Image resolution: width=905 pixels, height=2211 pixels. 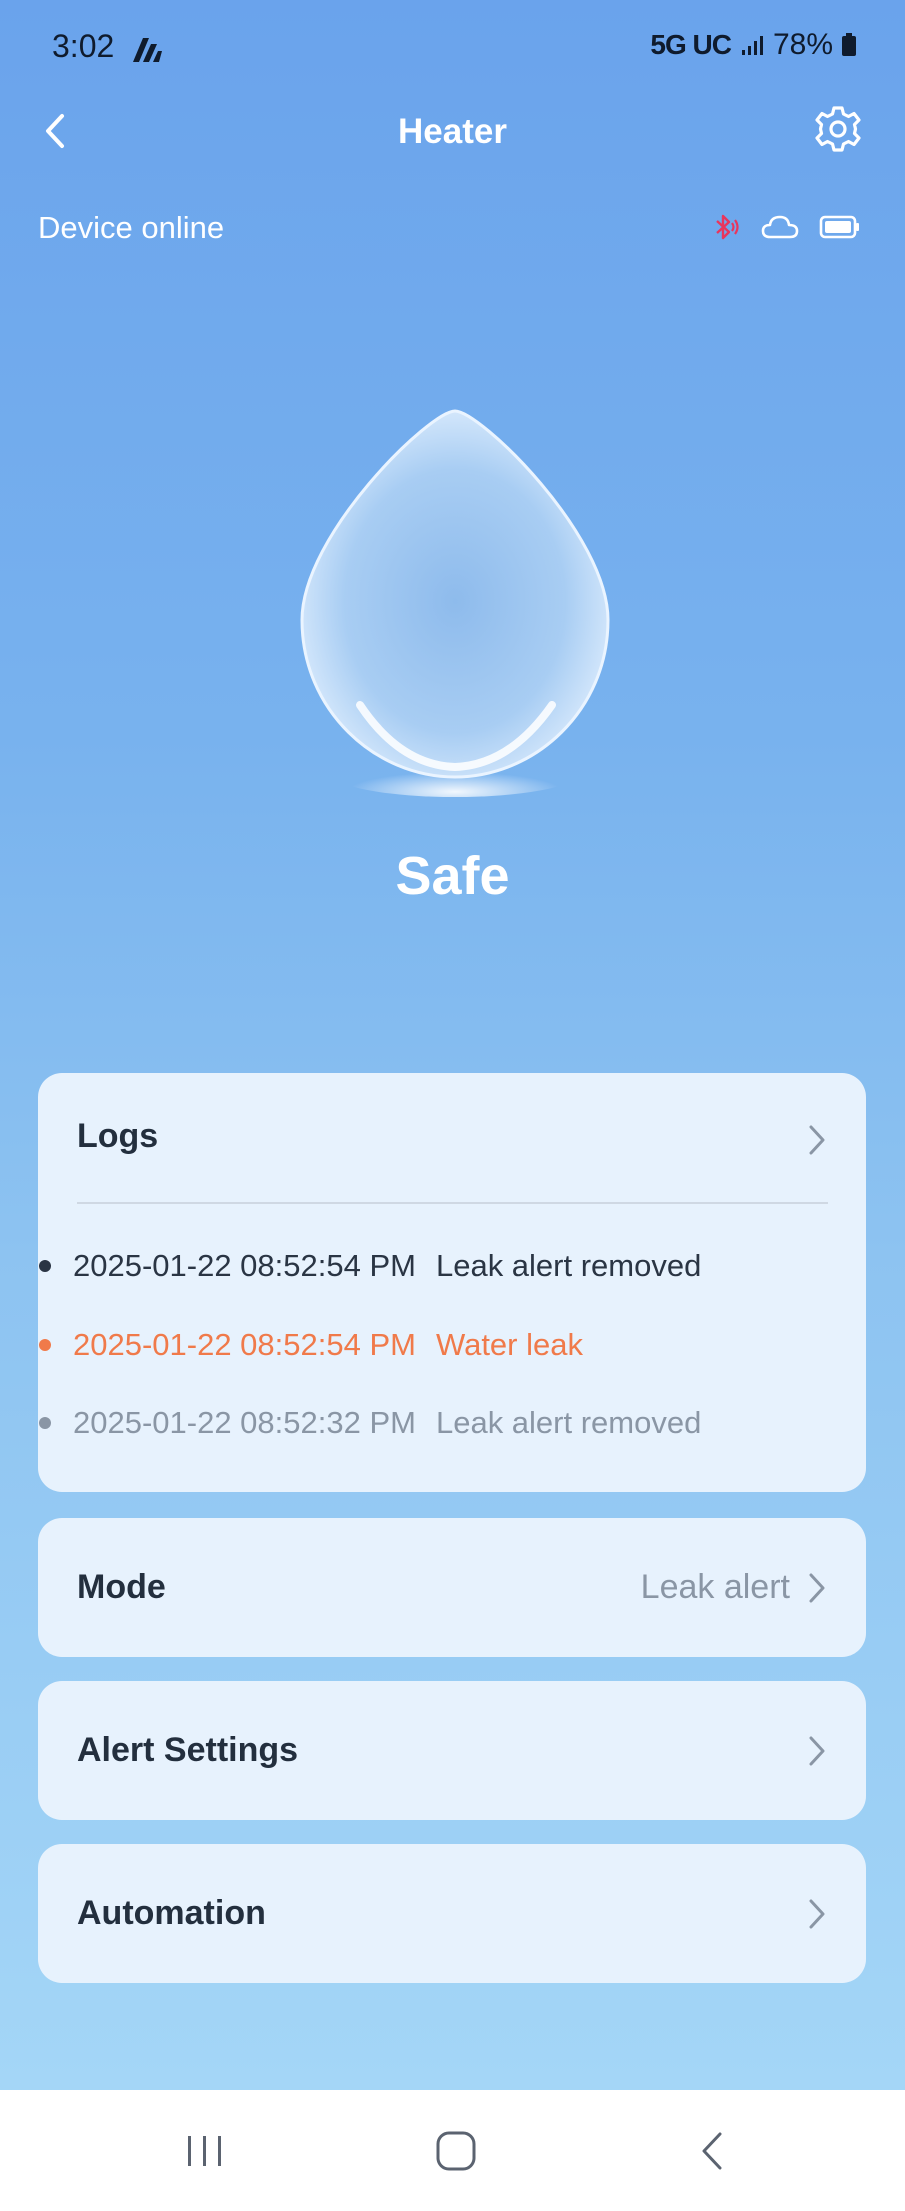 I want to click on logs-title: Logs, so click(x=118, y=1136).